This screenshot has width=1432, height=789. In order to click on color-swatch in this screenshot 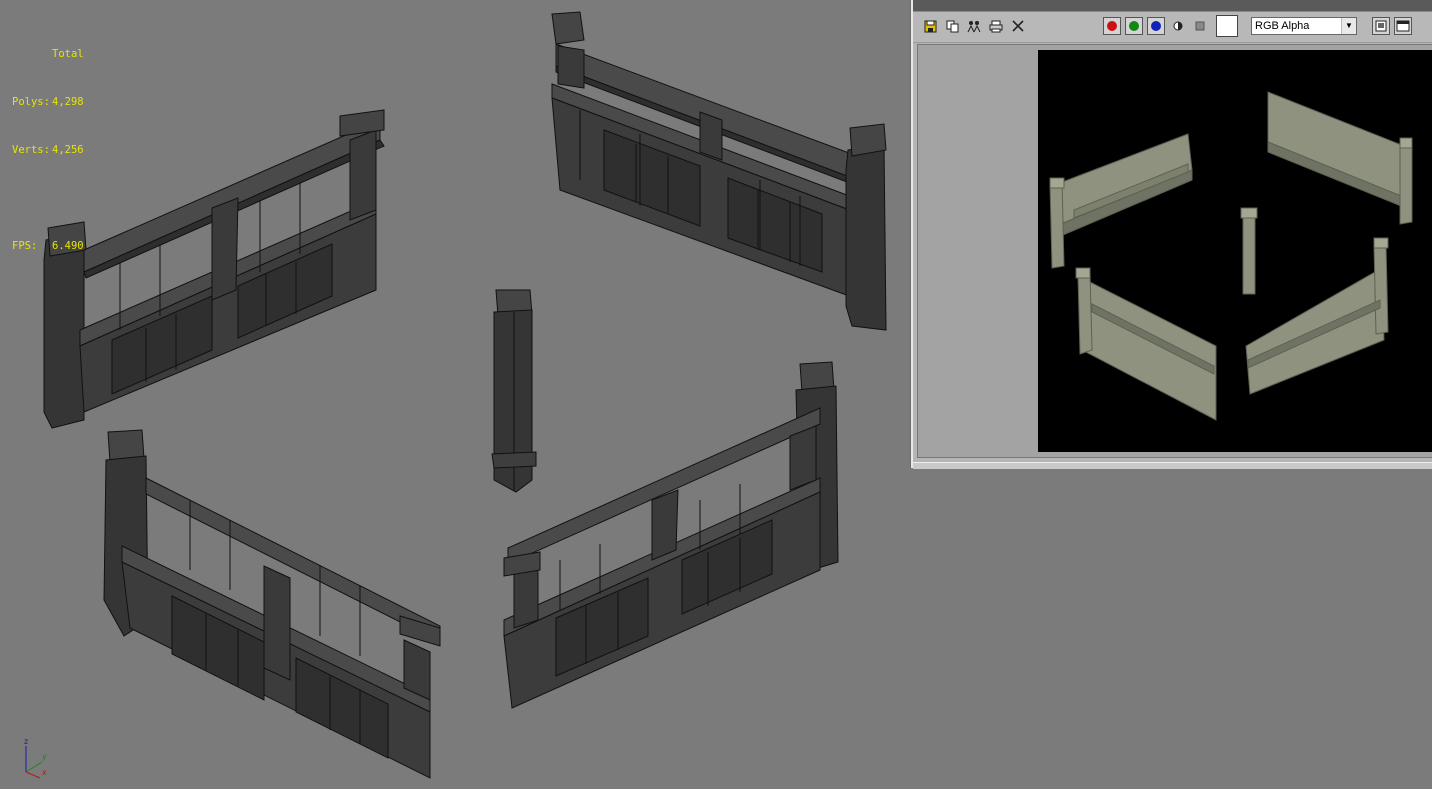, I will do `click(1227, 26)`.